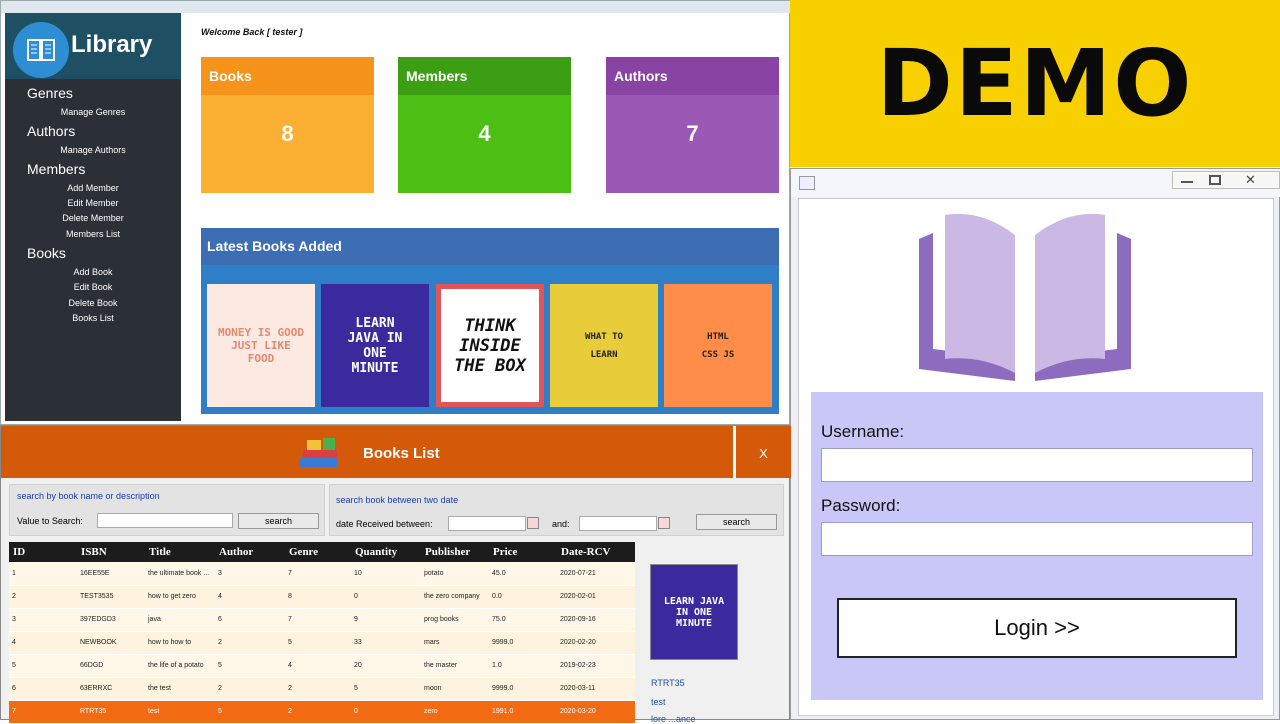 The image size is (1280, 724). What do you see at coordinates (180, 666) in the screenshot?
I see `table-cell: the life of a potato` at bounding box center [180, 666].